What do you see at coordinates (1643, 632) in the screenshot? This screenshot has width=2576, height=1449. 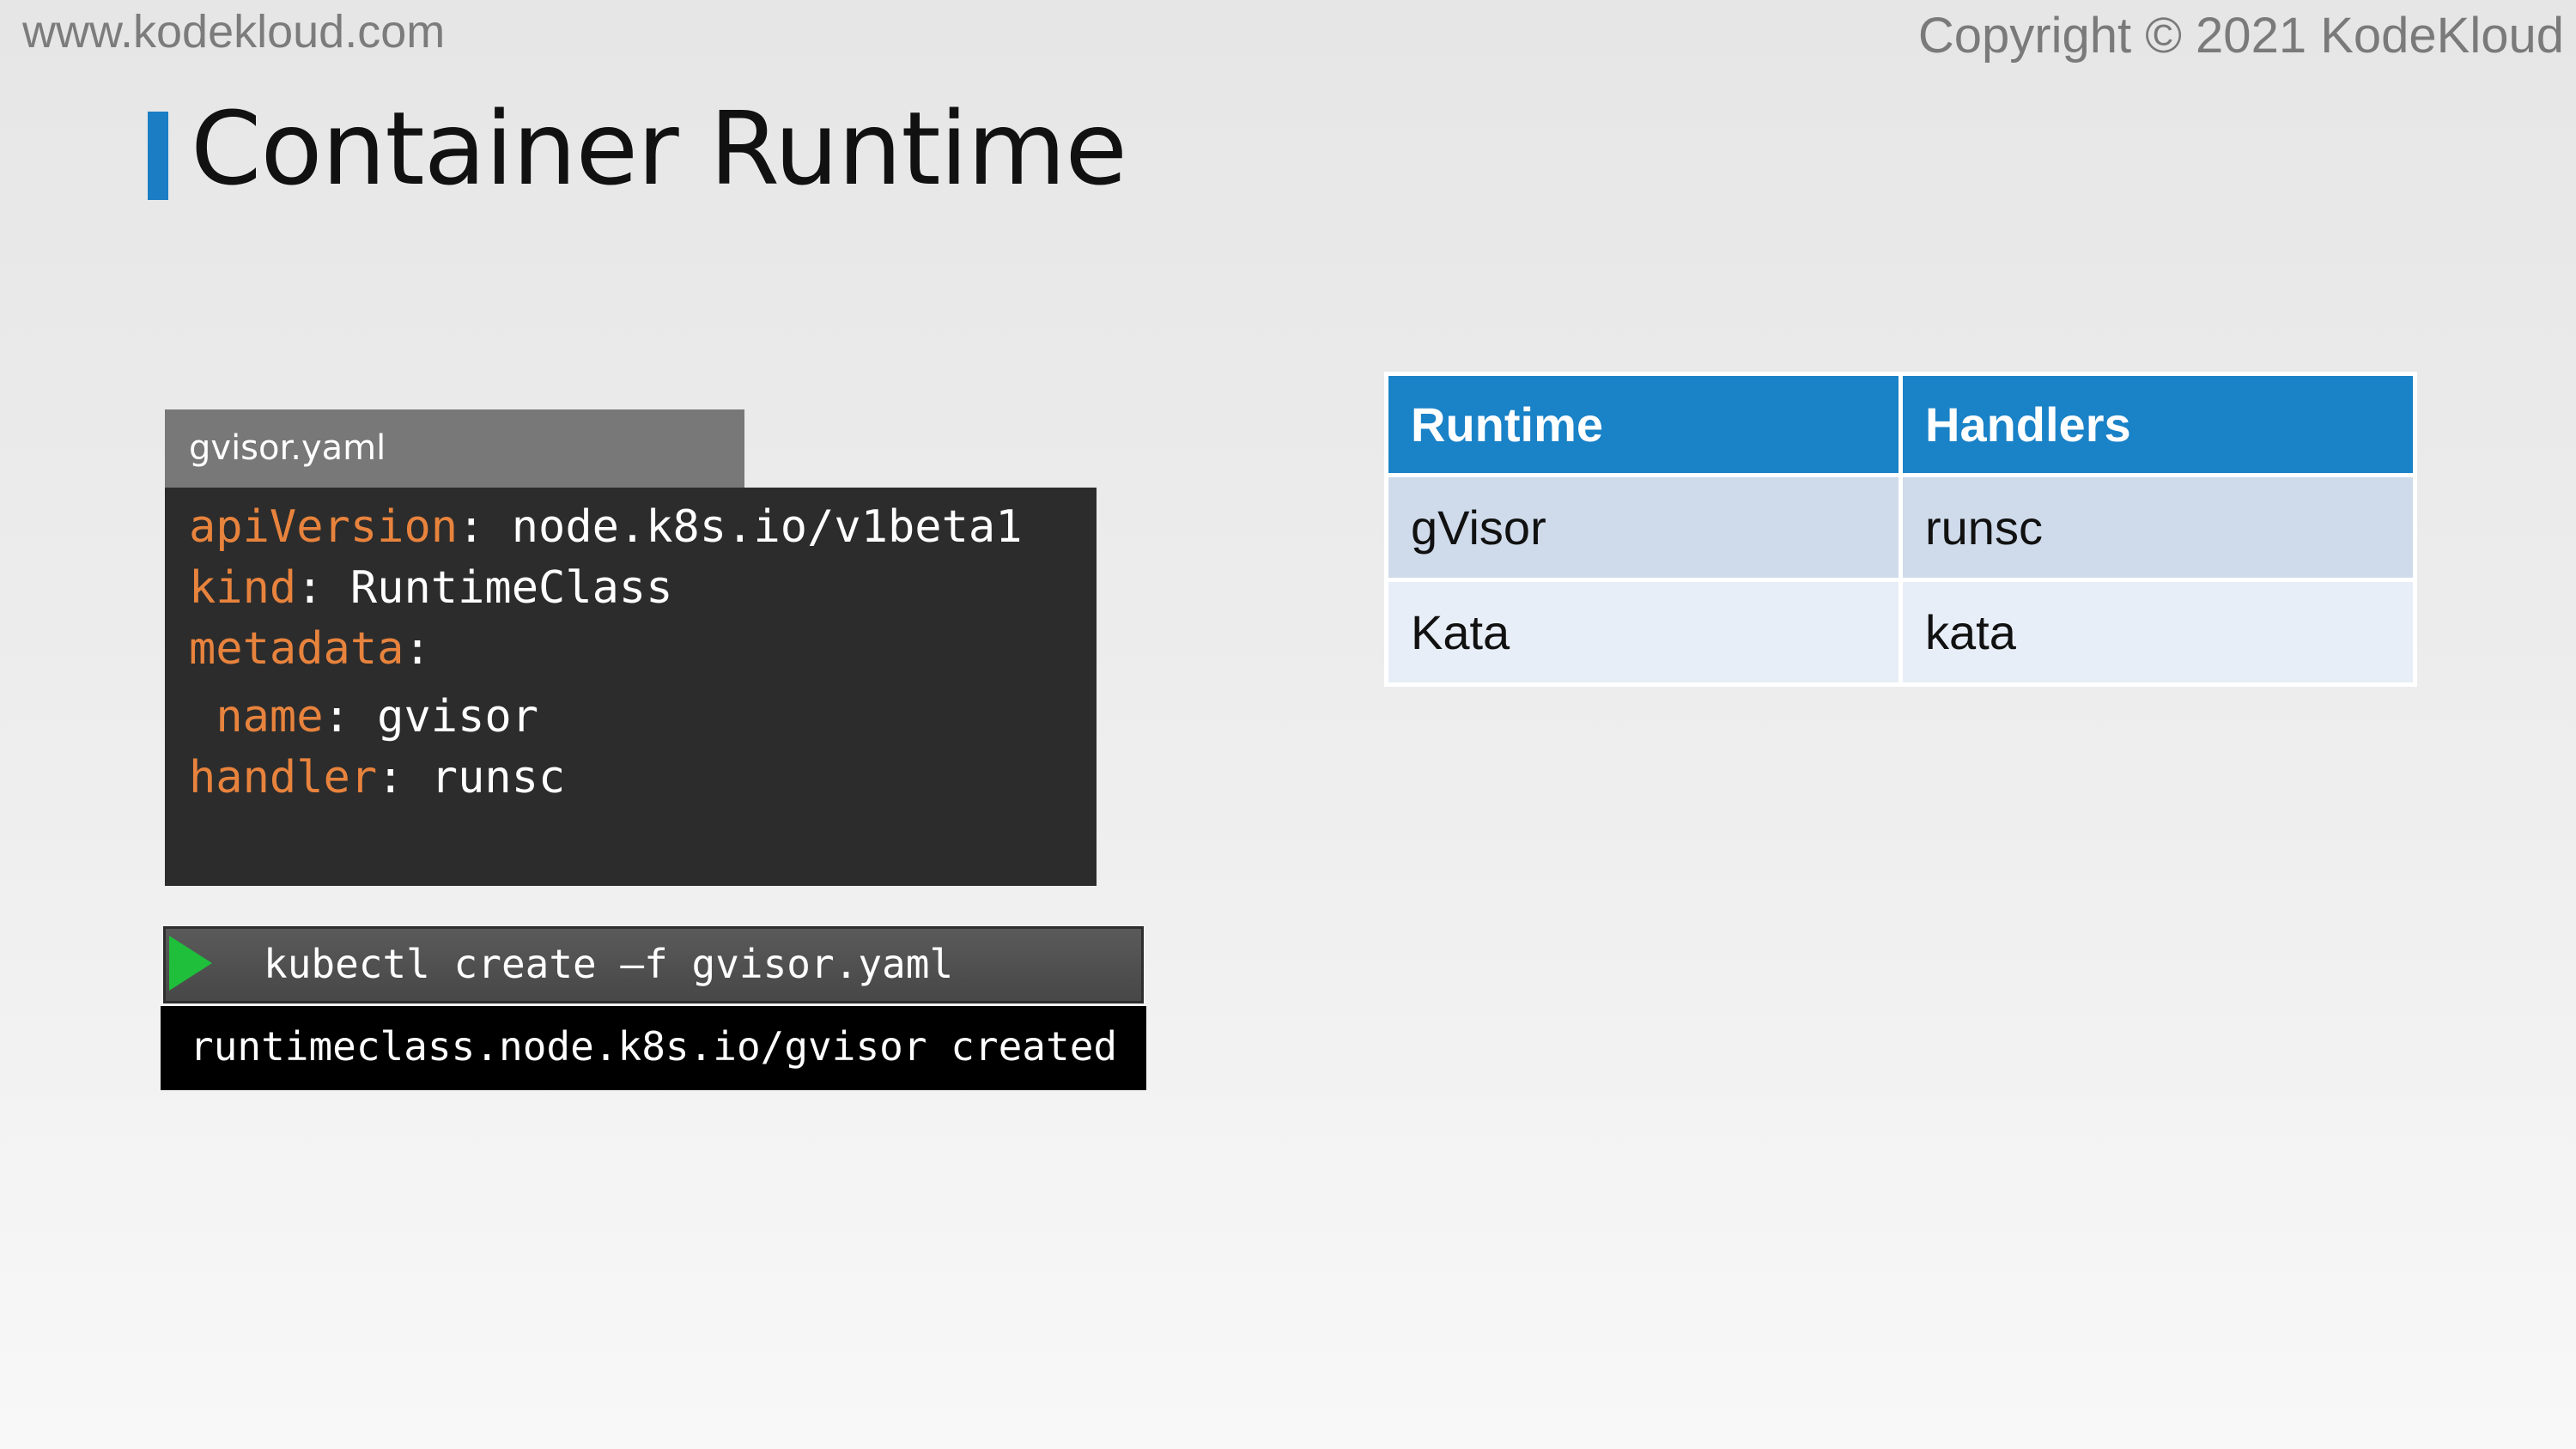 I see `table-cell-runtime: Kata` at bounding box center [1643, 632].